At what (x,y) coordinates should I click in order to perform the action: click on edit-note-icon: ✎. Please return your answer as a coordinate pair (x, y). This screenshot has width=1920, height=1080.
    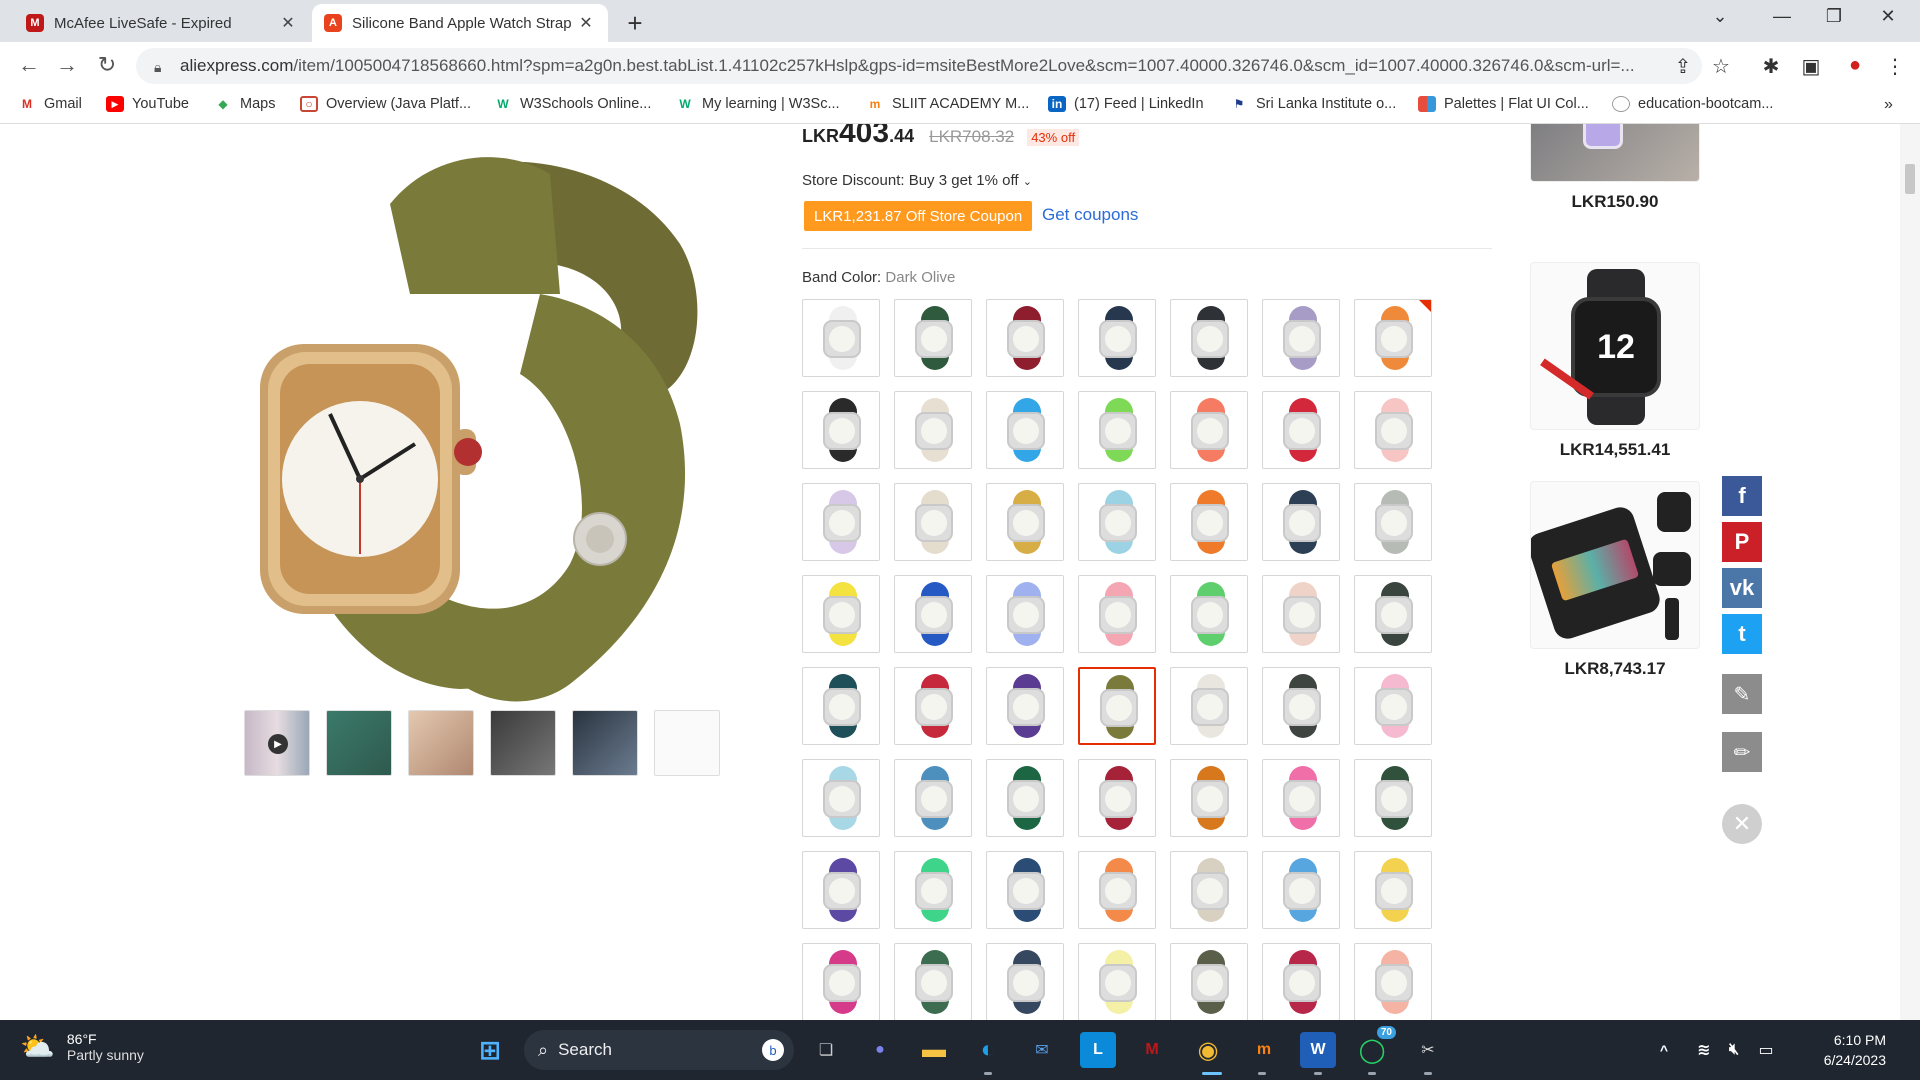
    Looking at the image, I should click on (1742, 694).